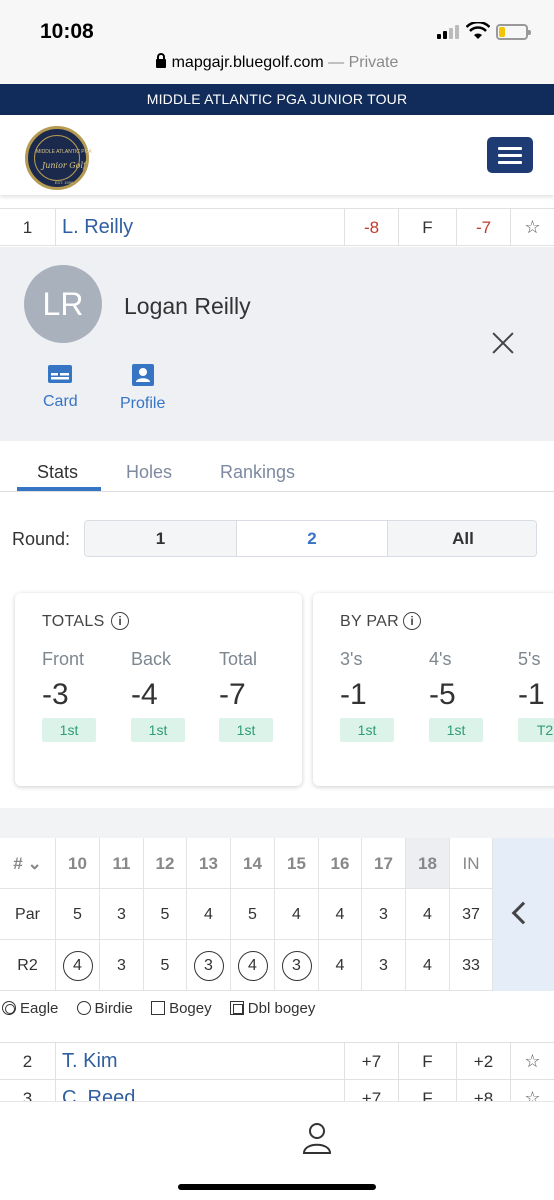 This screenshot has height=1200, width=554. What do you see at coordinates (187, 306) in the screenshot?
I see `player-full-name: Logan Reilly` at bounding box center [187, 306].